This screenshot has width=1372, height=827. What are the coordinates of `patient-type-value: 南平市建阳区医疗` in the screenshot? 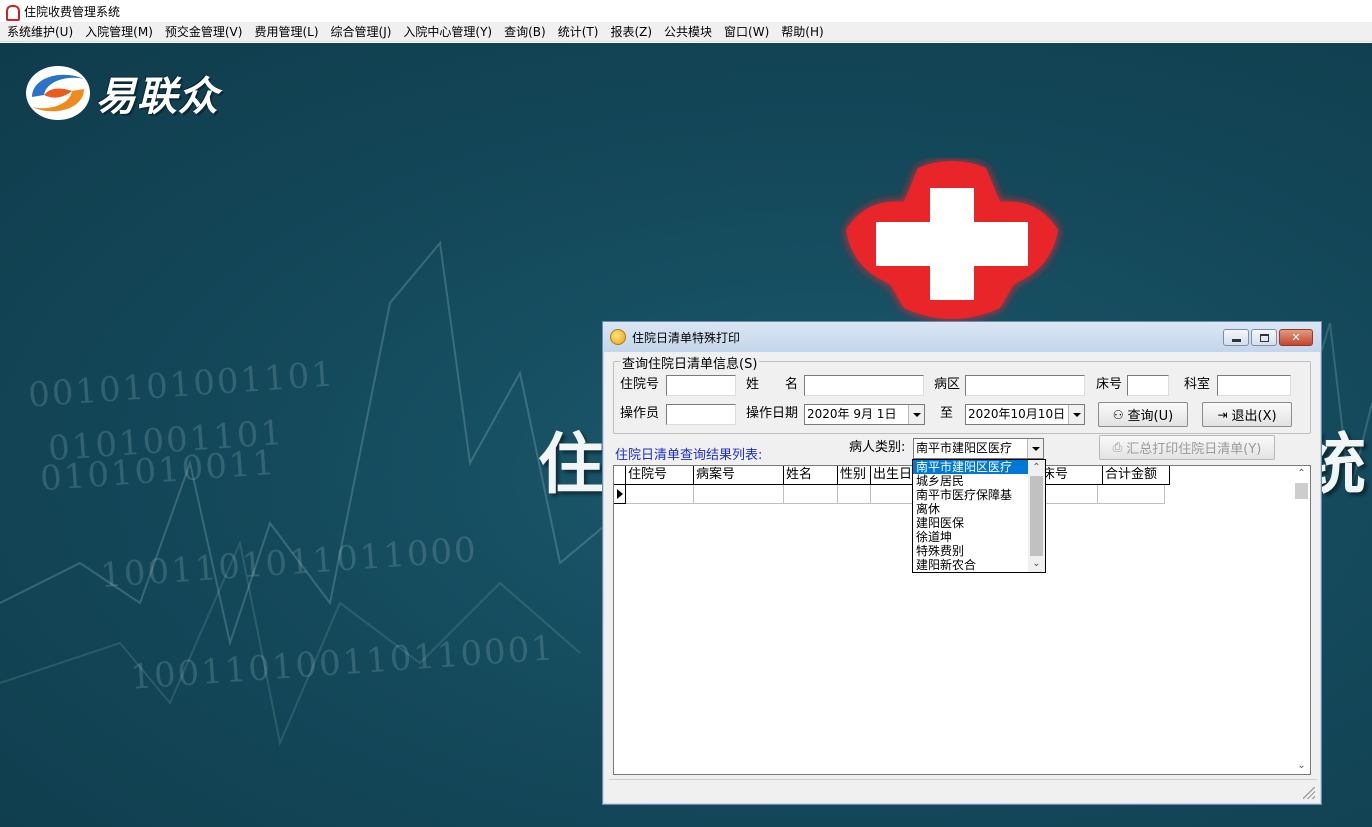 It's located at (964, 448).